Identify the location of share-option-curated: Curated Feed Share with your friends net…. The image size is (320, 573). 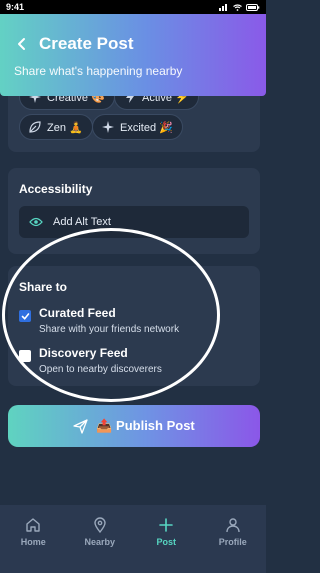
(99, 320).